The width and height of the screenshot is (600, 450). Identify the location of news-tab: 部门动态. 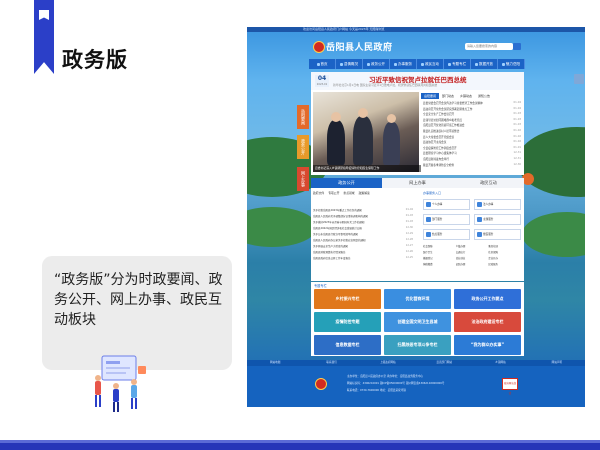
(448, 96).